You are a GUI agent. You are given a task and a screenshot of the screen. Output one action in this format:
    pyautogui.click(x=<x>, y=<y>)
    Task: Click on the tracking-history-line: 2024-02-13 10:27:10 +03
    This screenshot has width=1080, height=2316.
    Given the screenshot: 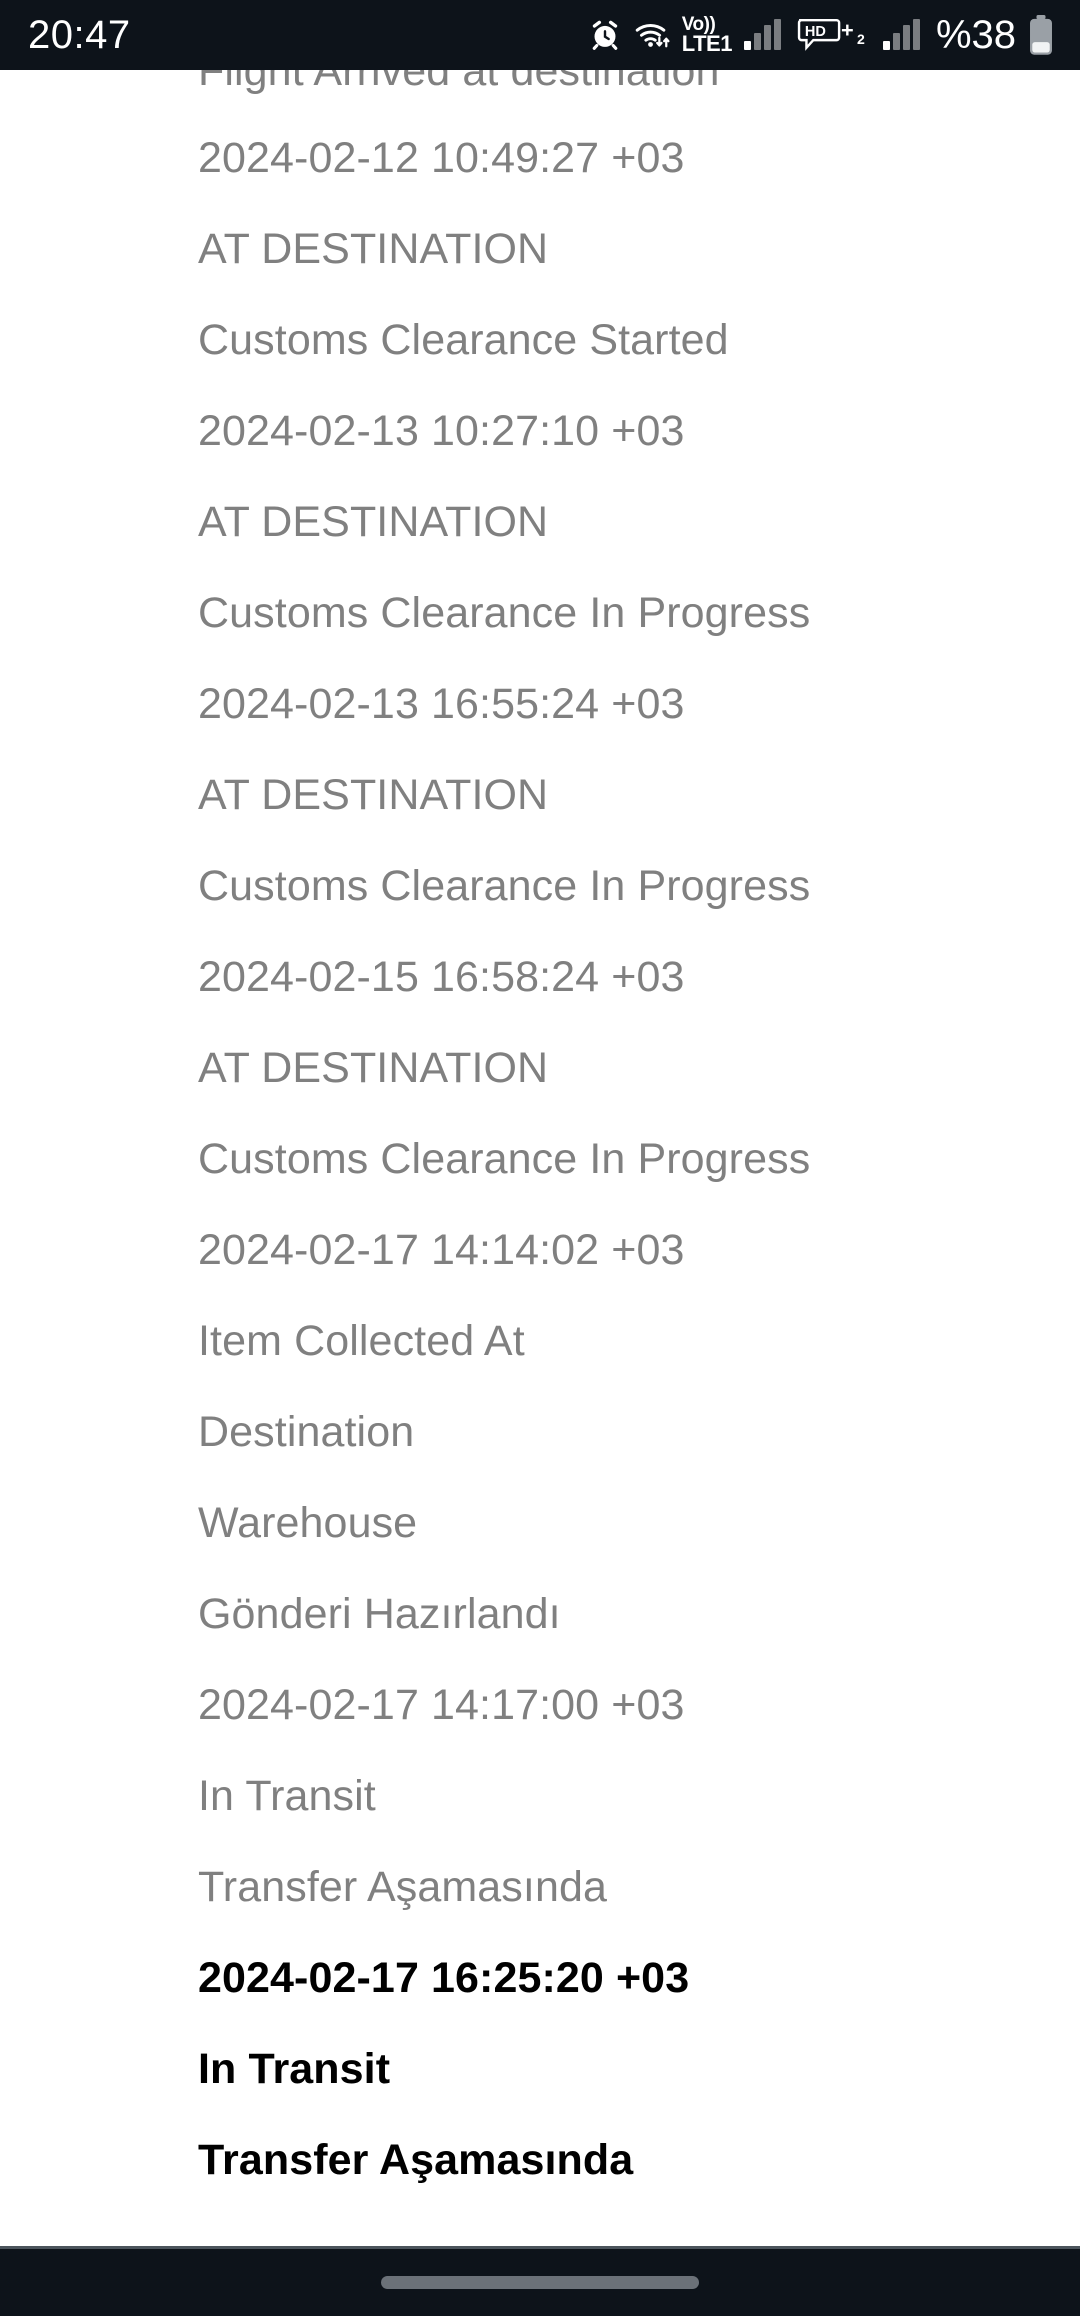 What is the action you would take?
    pyautogui.click(x=441, y=431)
    